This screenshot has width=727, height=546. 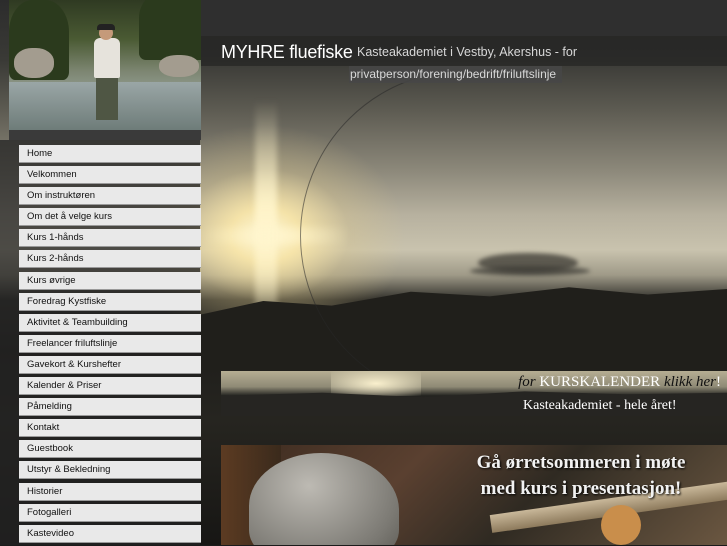 What do you see at coordinates (110, 301) in the screenshot?
I see `nav-item-foredrag-kystfiske: Foredrag Kystfiske` at bounding box center [110, 301].